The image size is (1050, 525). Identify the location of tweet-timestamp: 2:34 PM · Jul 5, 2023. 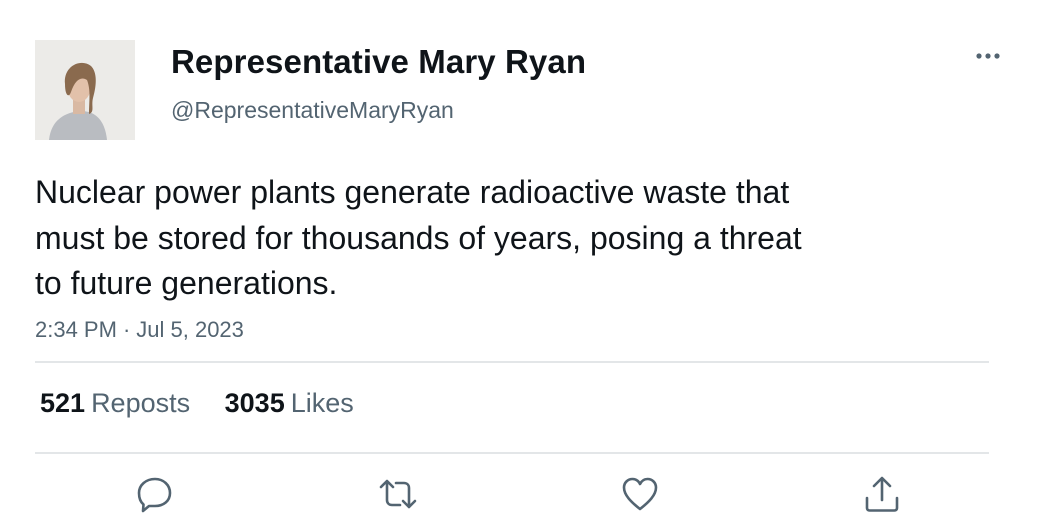
(139, 330).